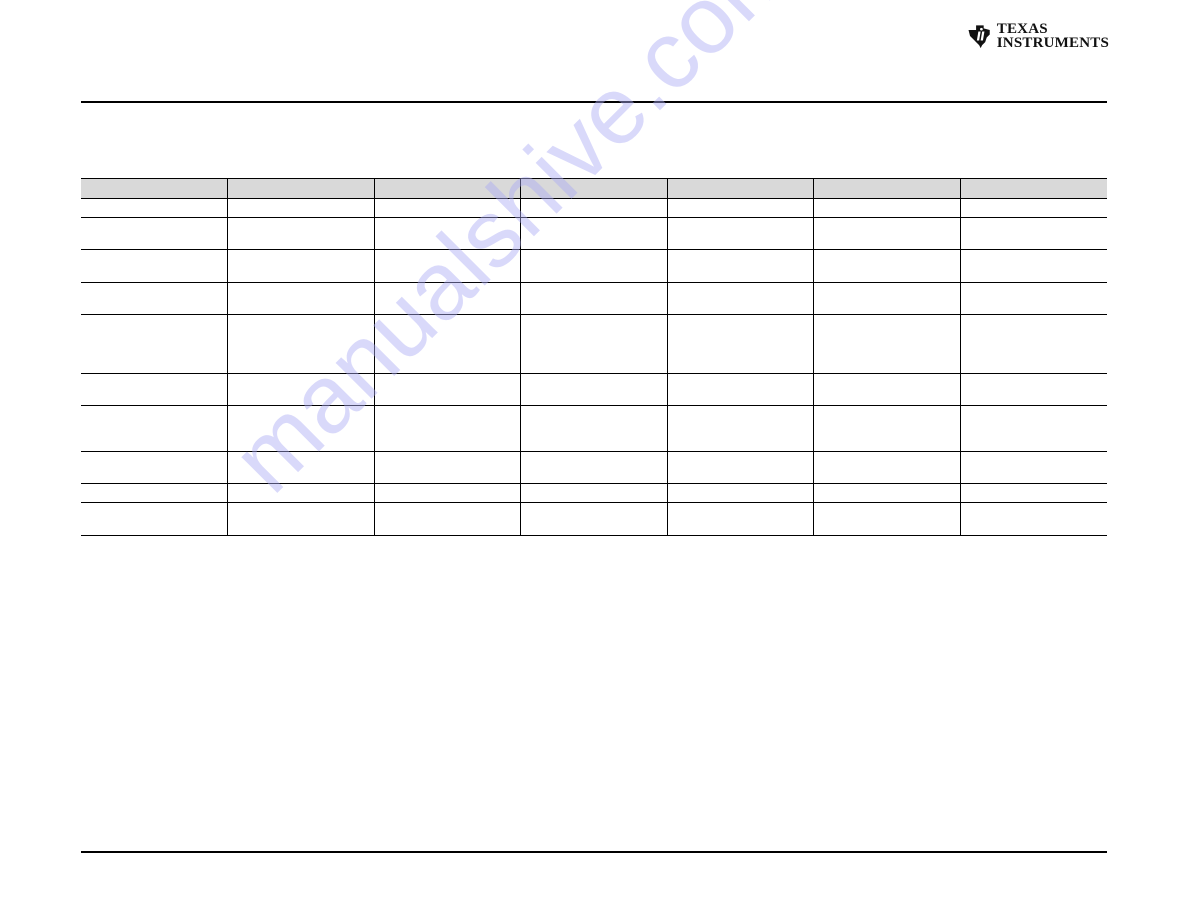 This screenshot has width=1188, height=918. What do you see at coordinates (979, 37) in the screenshot?
I see `ti-state-logo-icon` at bounding box center [979, 37].